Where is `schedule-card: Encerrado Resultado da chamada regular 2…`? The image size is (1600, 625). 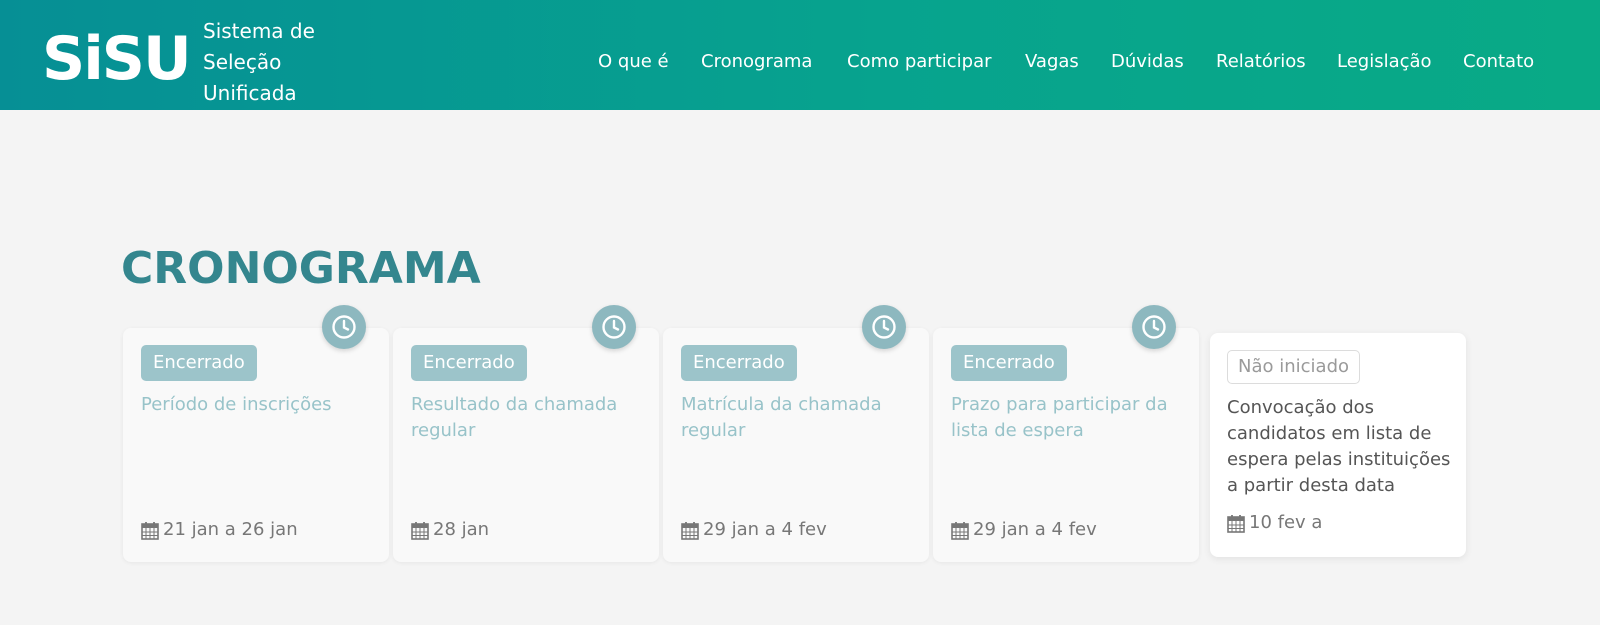 schedule-card: Encerrado Resultado da chamada regular 2… is located at coordinates (526, 433).